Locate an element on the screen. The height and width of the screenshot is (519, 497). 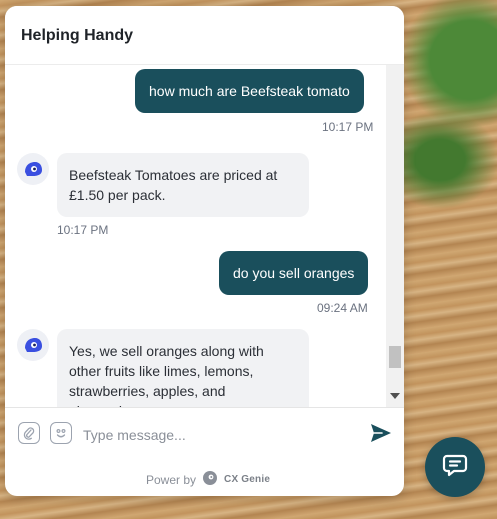
chat-launcher-button is located at coordinates (455, 467).